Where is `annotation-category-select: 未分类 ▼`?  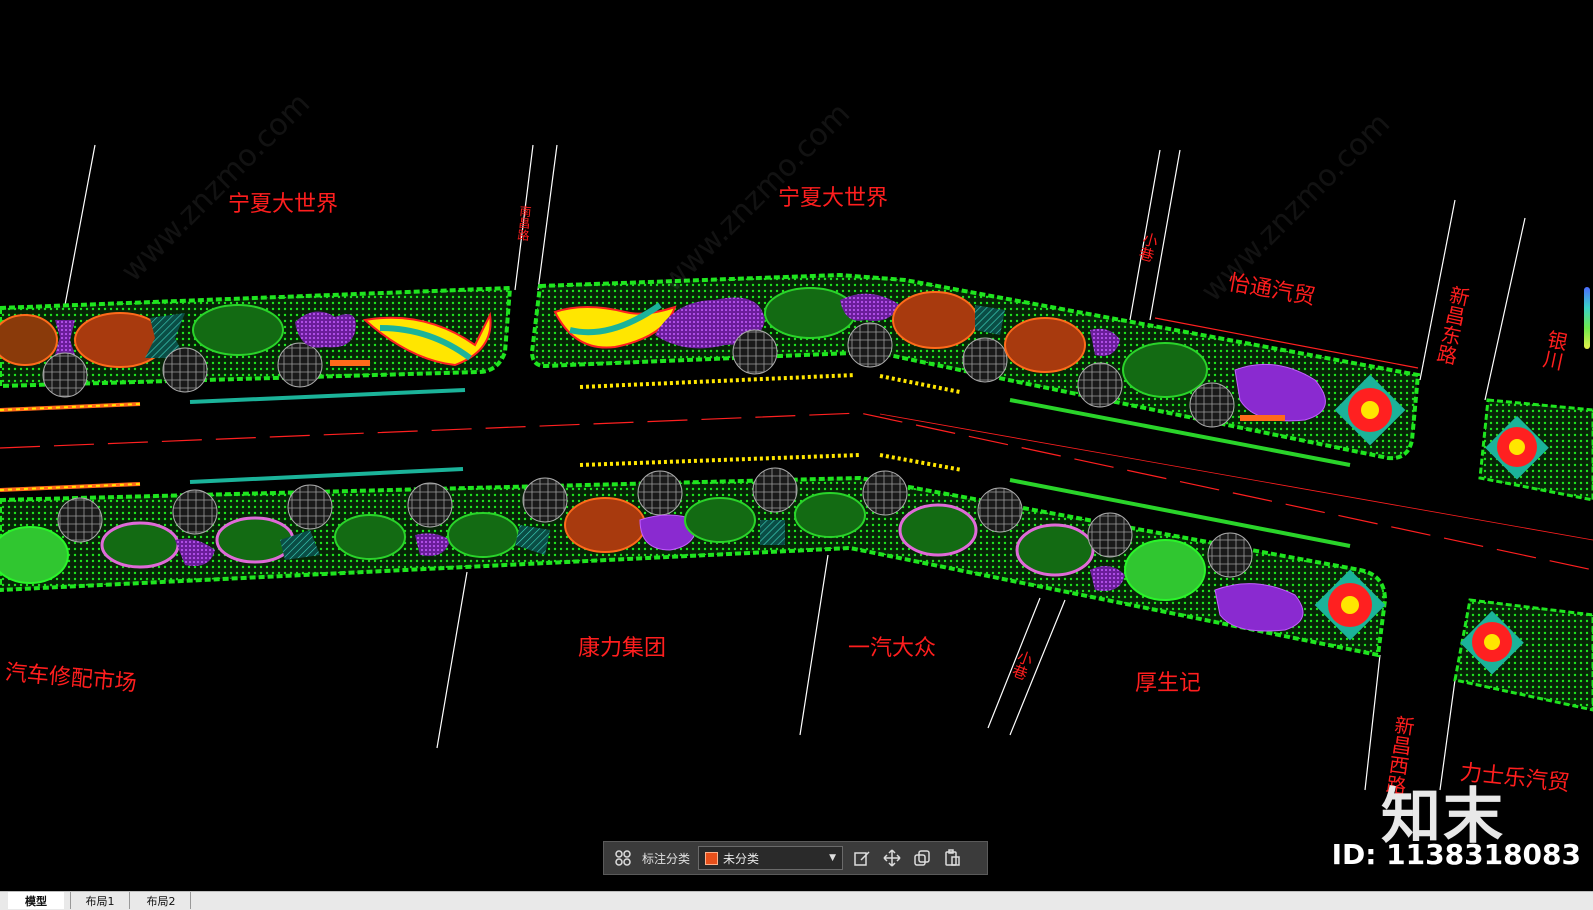 annotation-category-select: 未分类 ▼ is located at coordinates (771, 858).